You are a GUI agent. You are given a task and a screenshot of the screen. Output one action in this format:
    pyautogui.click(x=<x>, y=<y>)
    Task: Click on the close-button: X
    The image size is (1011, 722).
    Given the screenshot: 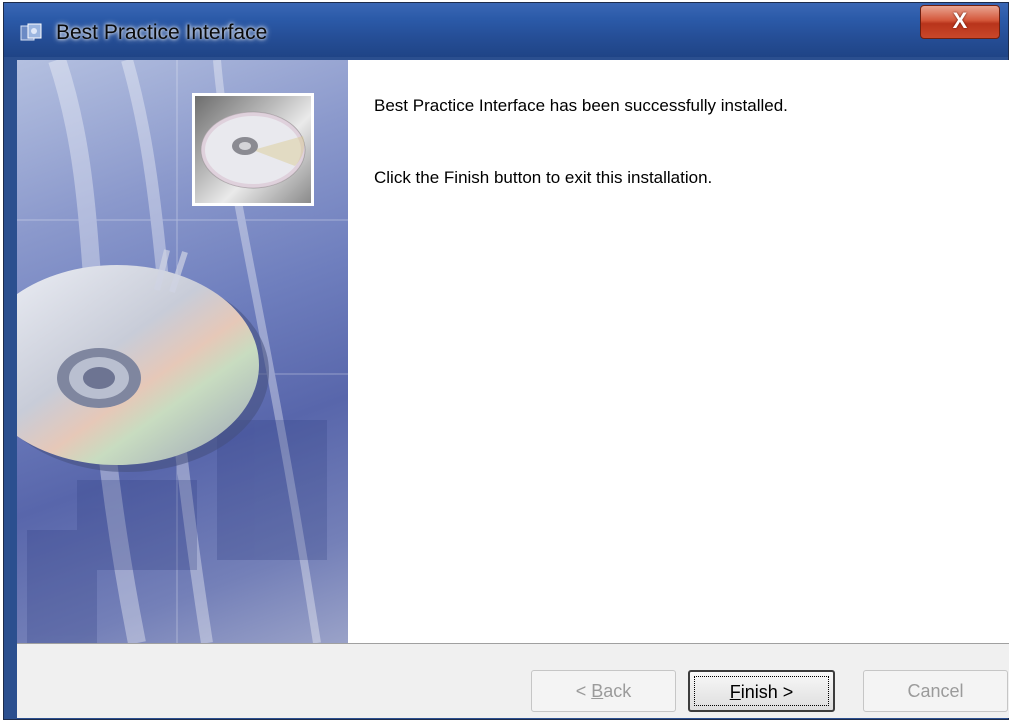 What is the action you would take?
    pyautogui.click(x=960, y=22)
    